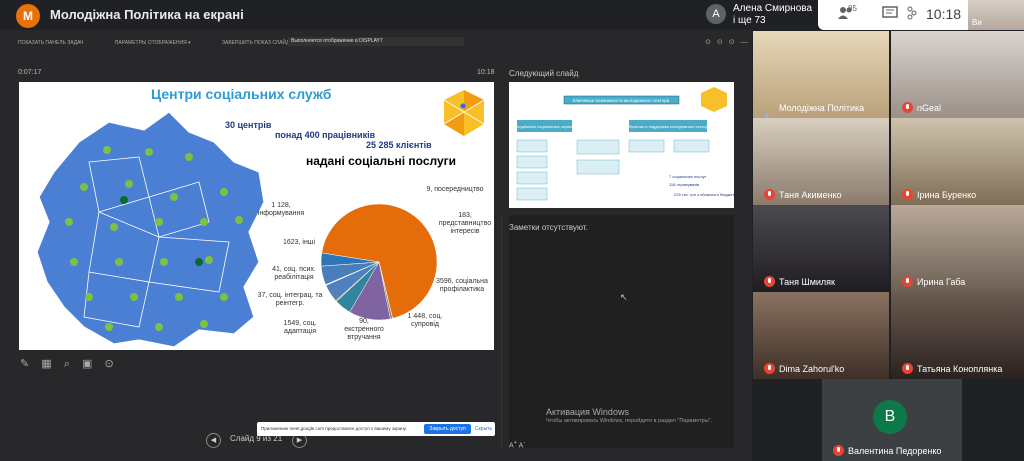  Describe the element at coordinates (821, 74) in the screenshot. I see `participant-tile: Молодіжна Політика` at that location.